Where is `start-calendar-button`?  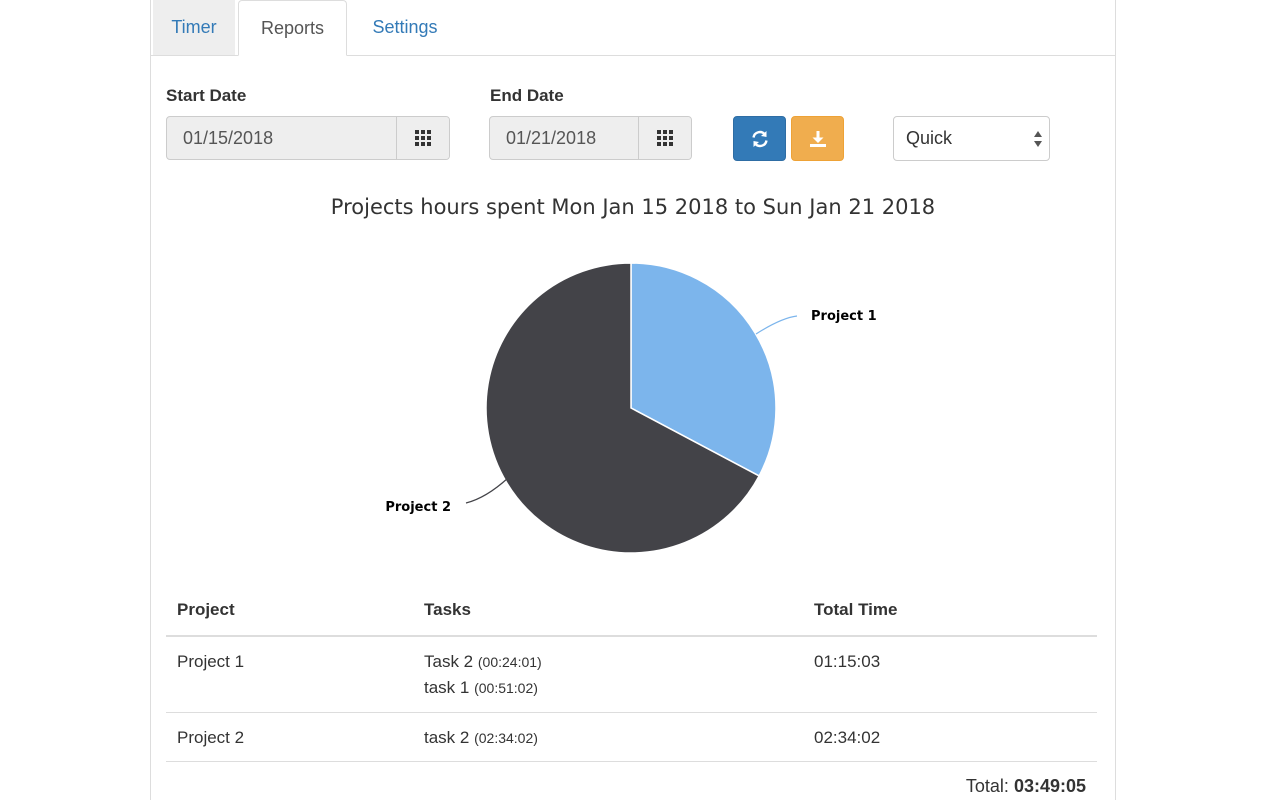
start-calendar-button is located at coordinates (422, 138).